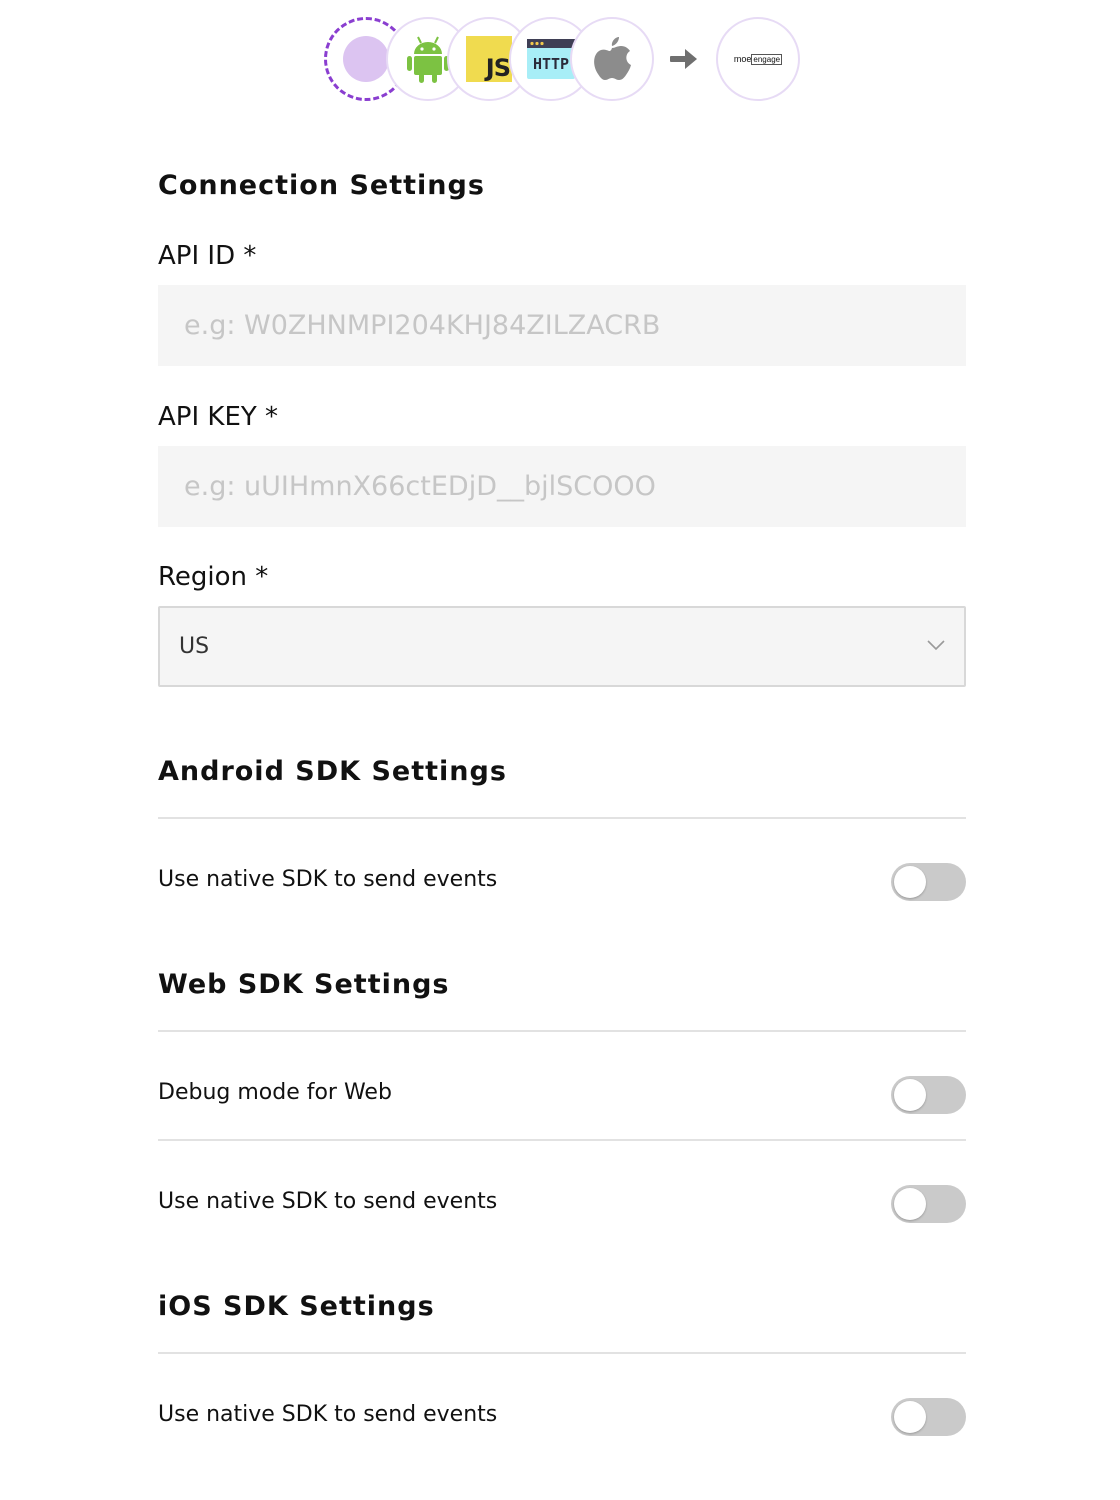  Describe the element at coordinates (275, 1092) in the screenshot. I see `web-debug-mode-label: Debug mode for Web` at that location.